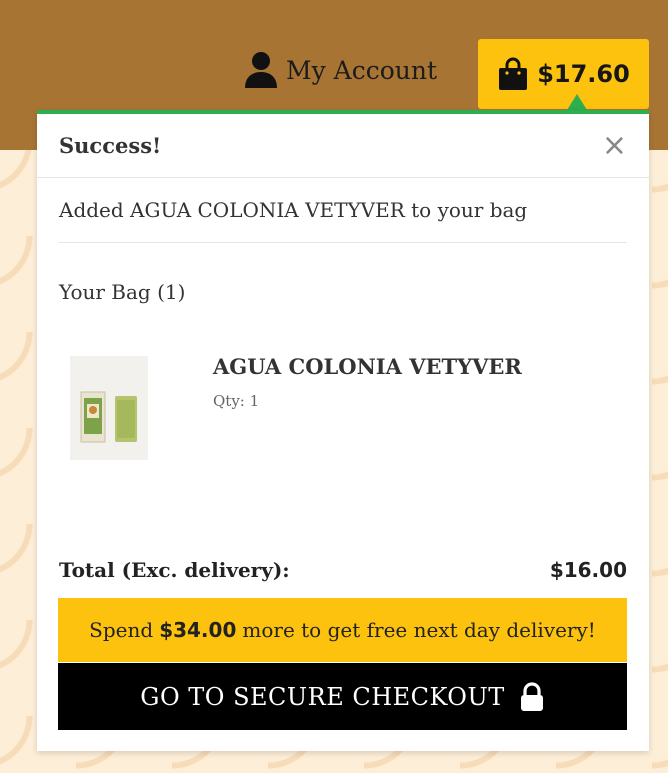  What do you see at coordinates (174, 570) in the screenshot?
I see `total-label: Total (Exc. delivery):` at bounding box center [174, 570].